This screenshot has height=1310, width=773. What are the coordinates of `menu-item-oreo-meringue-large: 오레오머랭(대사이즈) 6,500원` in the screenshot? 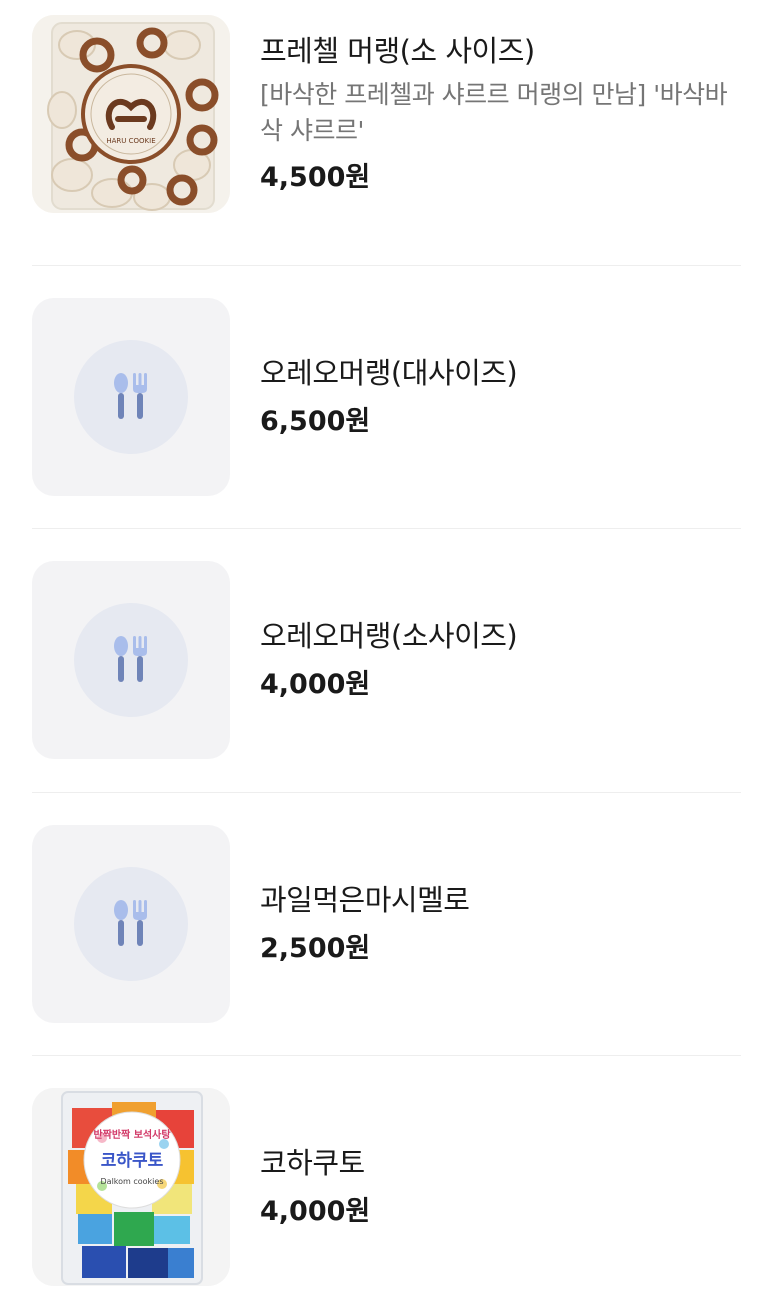 It's located at (386, 397).